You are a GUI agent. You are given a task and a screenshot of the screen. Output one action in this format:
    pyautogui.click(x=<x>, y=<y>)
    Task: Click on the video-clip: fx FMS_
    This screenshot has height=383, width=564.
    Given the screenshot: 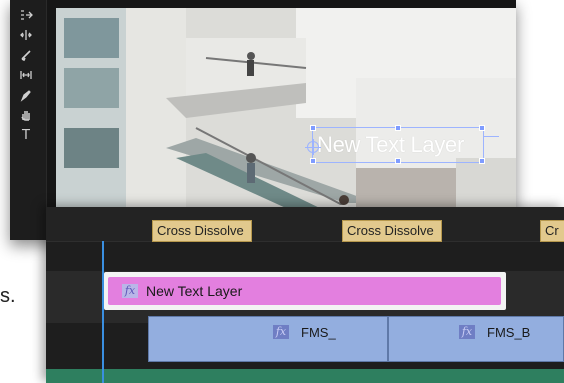 What is the action you would take?
    pyautogui.click(x=268, y=339)
    